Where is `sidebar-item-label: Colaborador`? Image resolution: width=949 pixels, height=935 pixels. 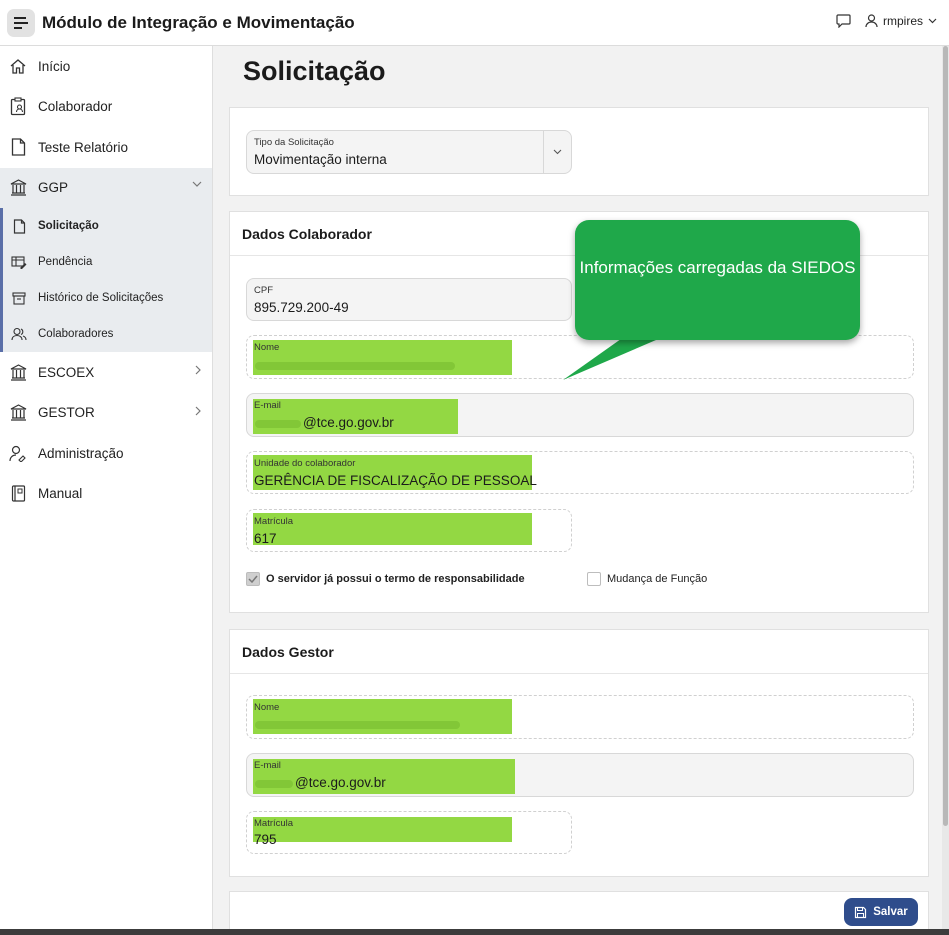 sidebar-item-label: Colaborador is located at coordinates (75, 107).